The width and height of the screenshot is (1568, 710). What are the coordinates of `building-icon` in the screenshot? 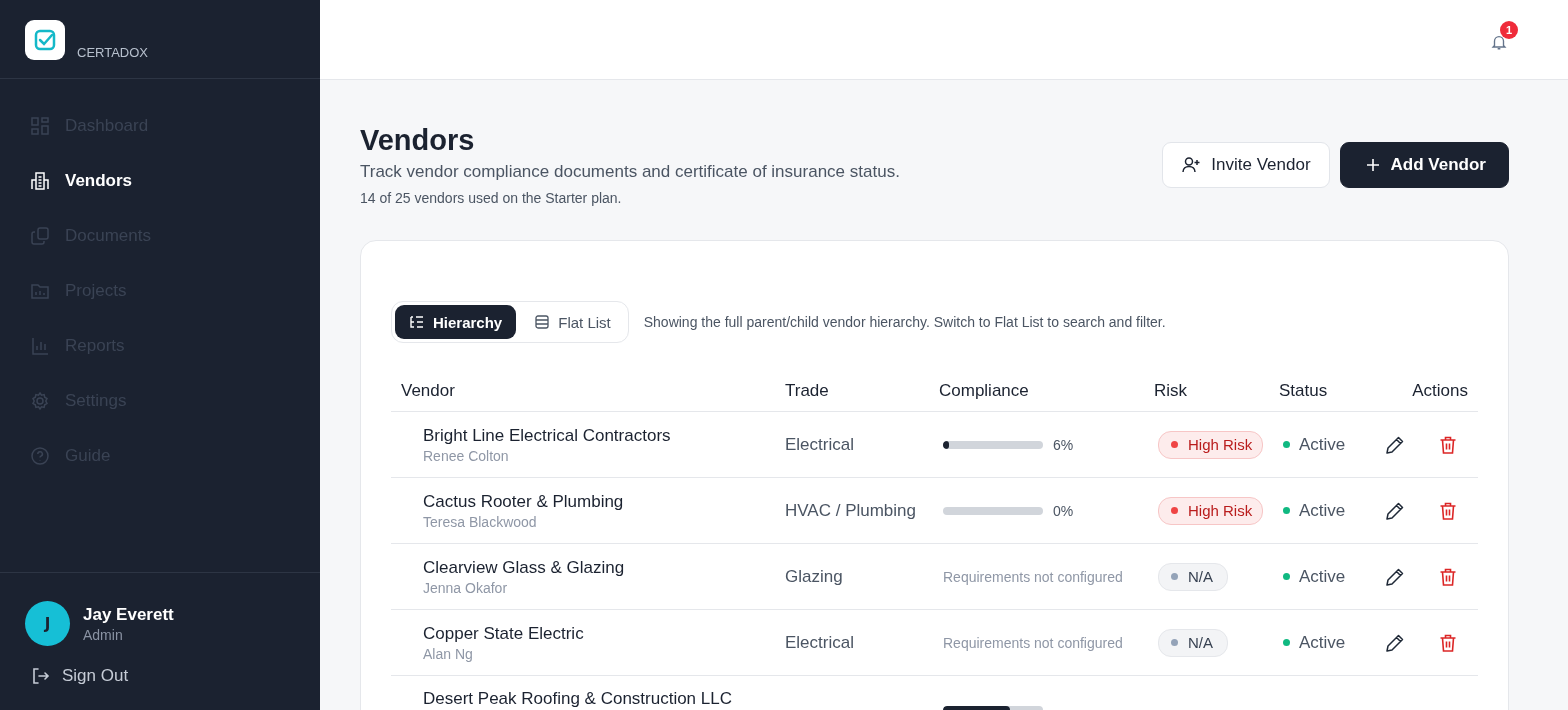 It's located at (40, 181).